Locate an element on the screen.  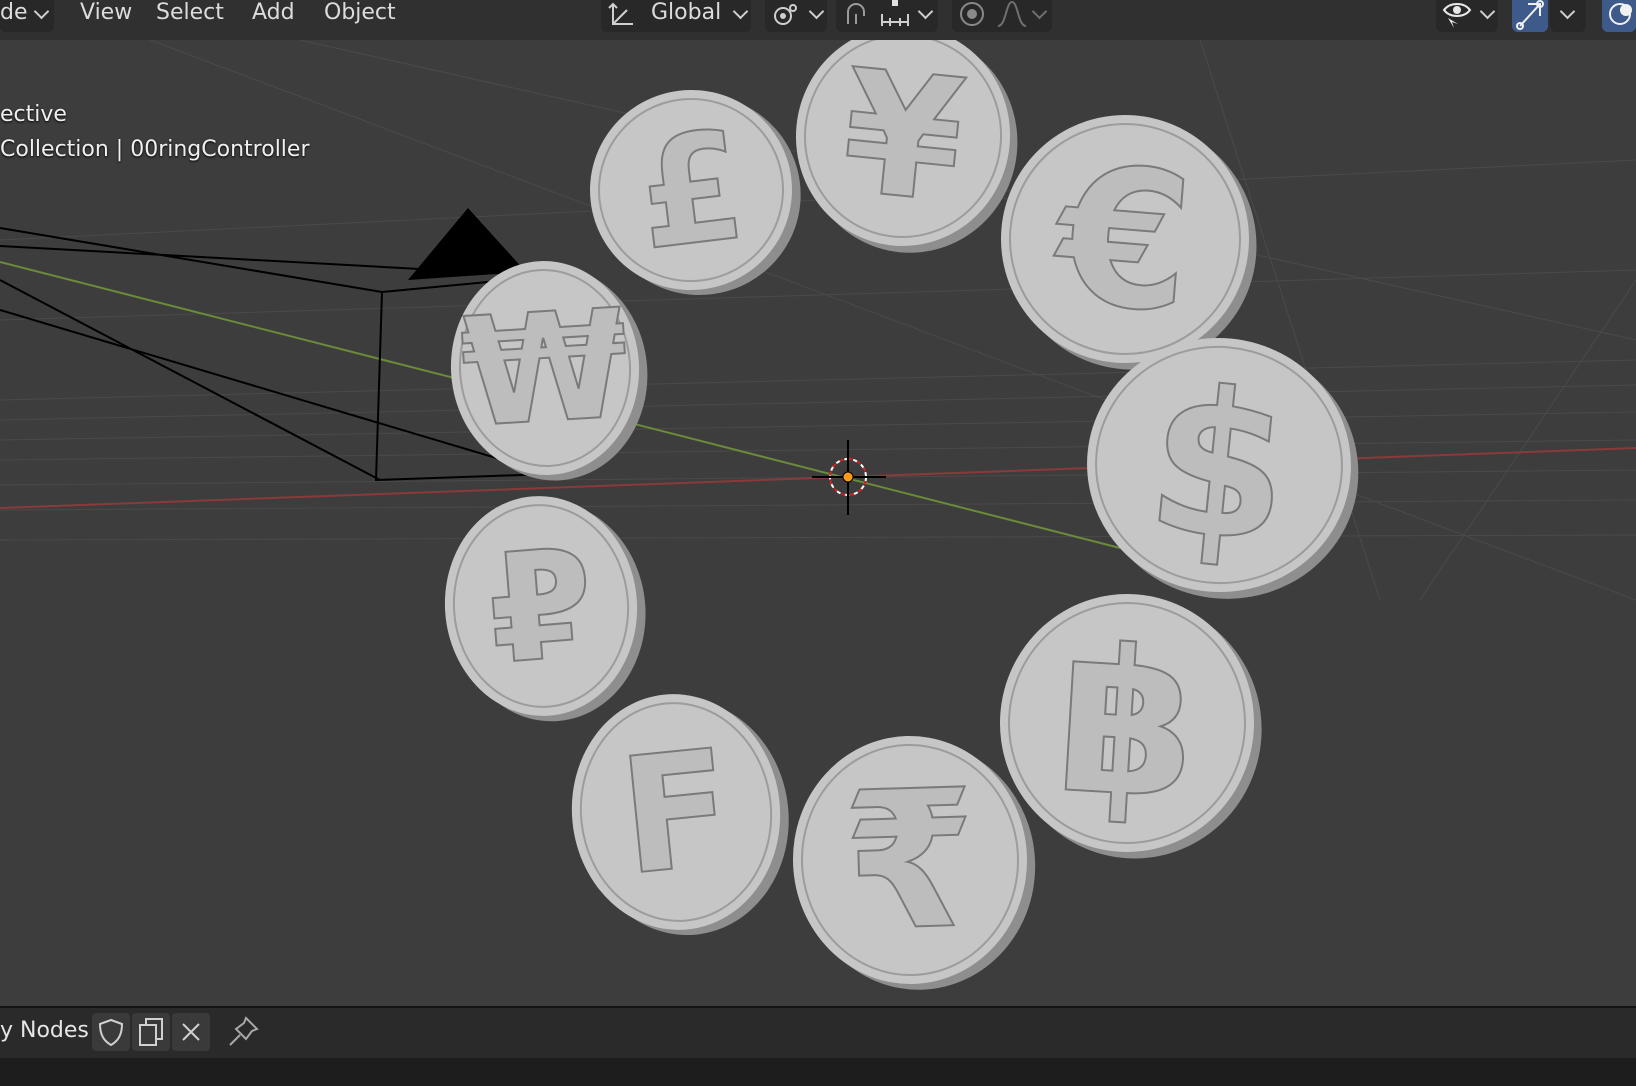
coin-1: £ is located at coordinates (695, 193).